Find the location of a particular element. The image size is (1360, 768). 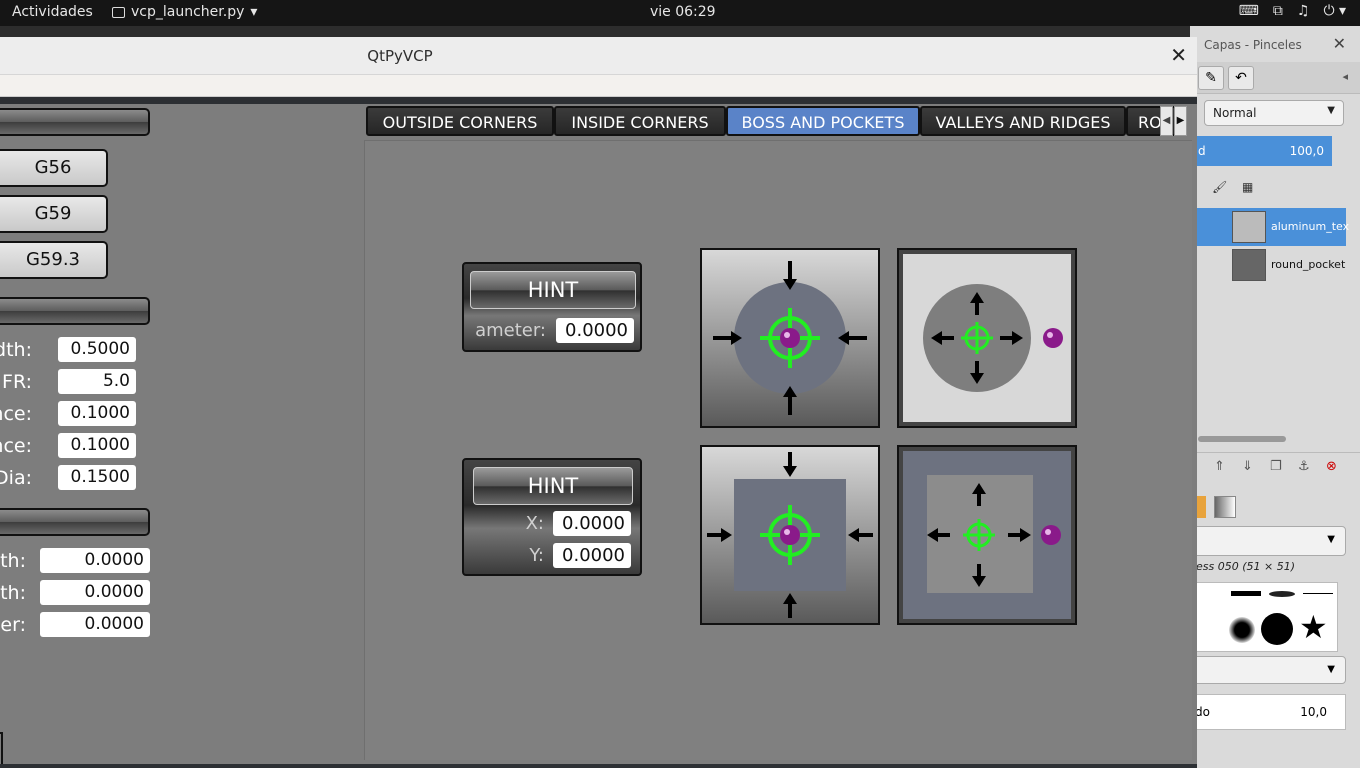

duplicate-layer-icon: ❐ is located at coordinates (1276, 466).